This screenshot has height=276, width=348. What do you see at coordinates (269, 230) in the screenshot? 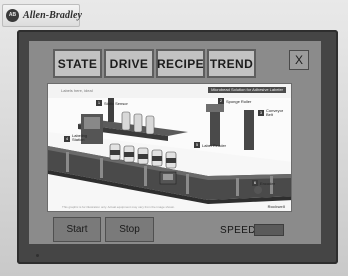
I see `speed-display` at bounding box center [269, 230].